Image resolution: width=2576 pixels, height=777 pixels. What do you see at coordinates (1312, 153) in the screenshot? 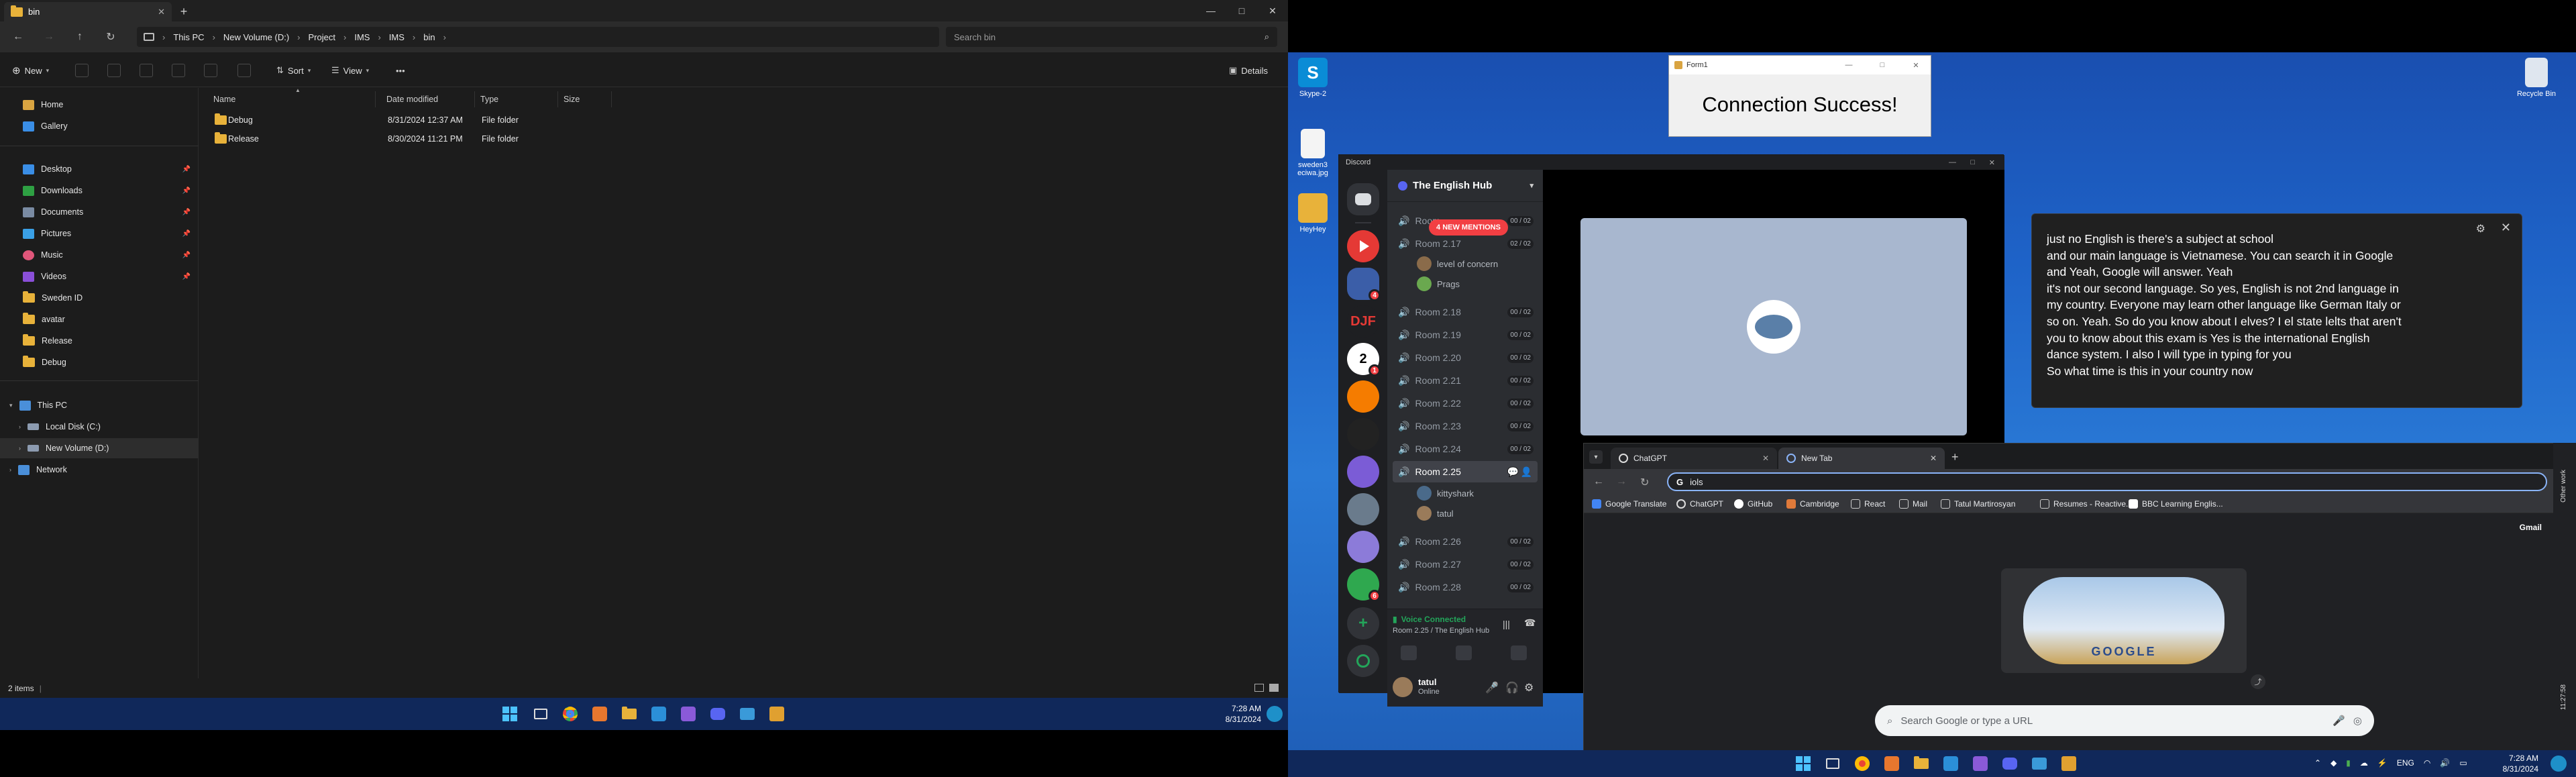
I see `desktop-icon-image: sweden3 eciwa.jpg` at bounding box center [1312, 153].